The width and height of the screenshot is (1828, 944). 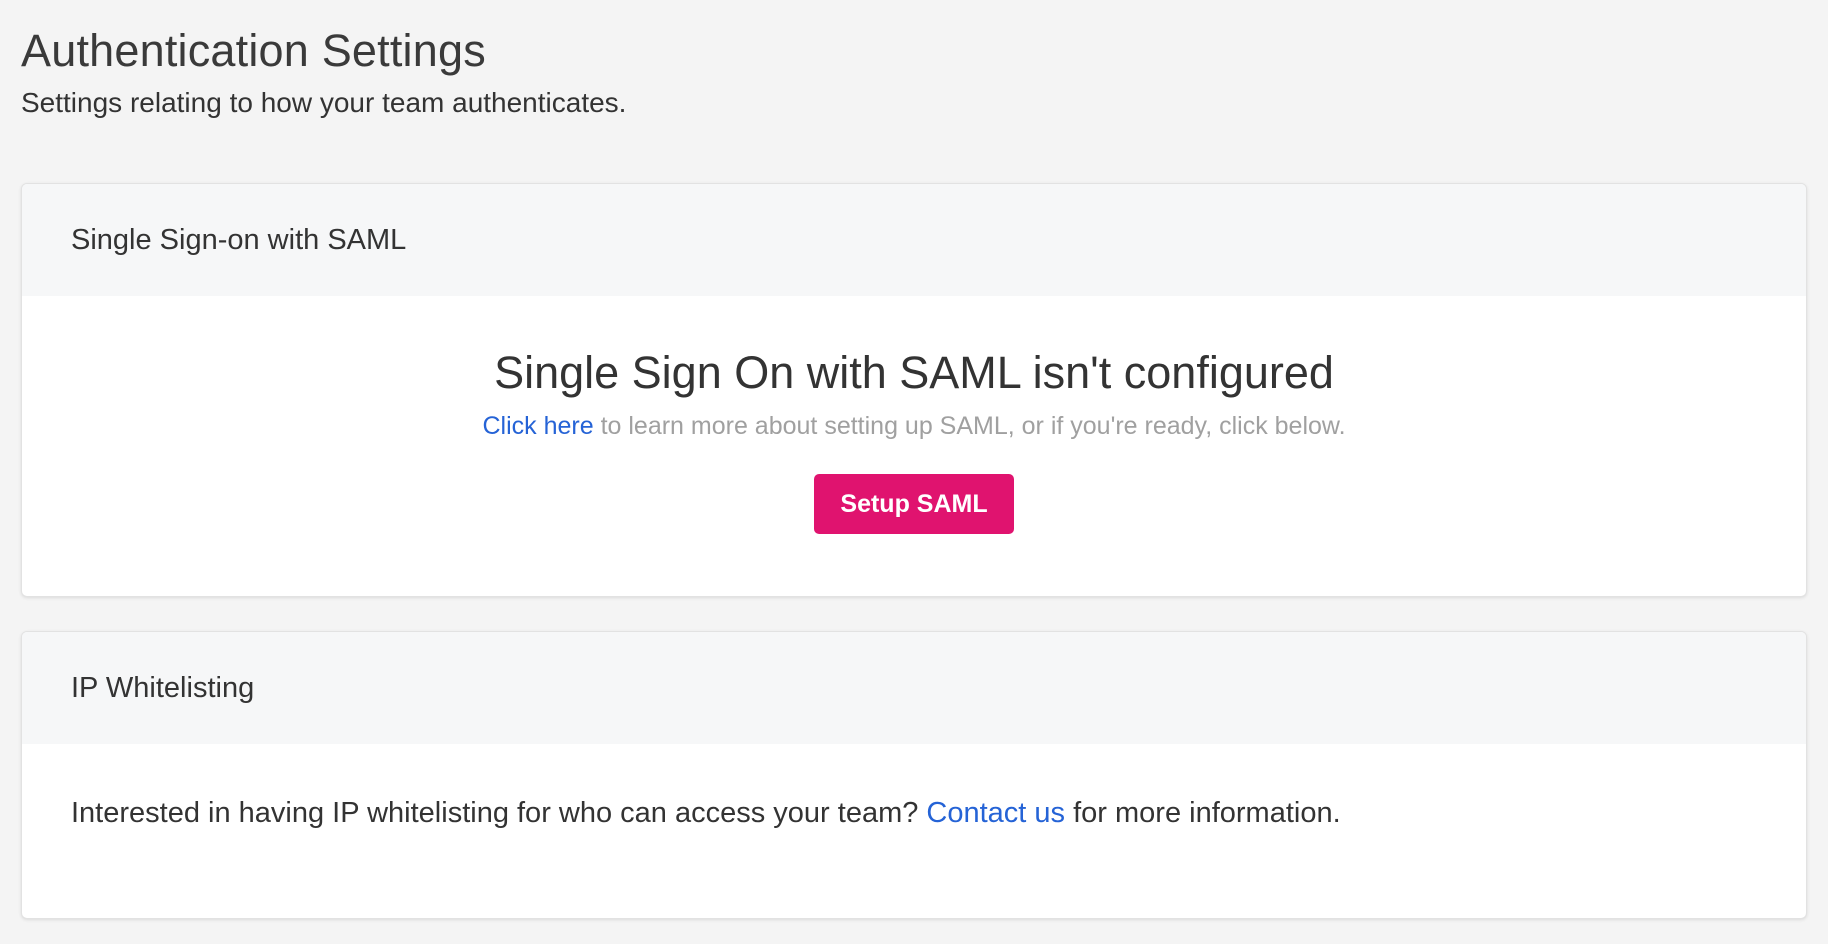 I want to click on saml-learn-more-link: Click here, so click(x=537, y=426).